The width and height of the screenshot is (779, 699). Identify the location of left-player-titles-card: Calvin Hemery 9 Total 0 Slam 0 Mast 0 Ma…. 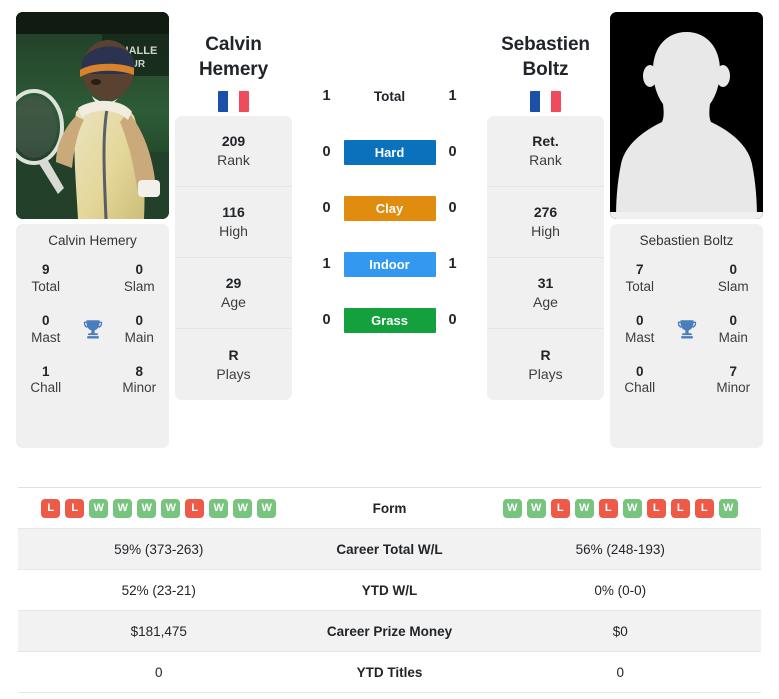
(92, 336).